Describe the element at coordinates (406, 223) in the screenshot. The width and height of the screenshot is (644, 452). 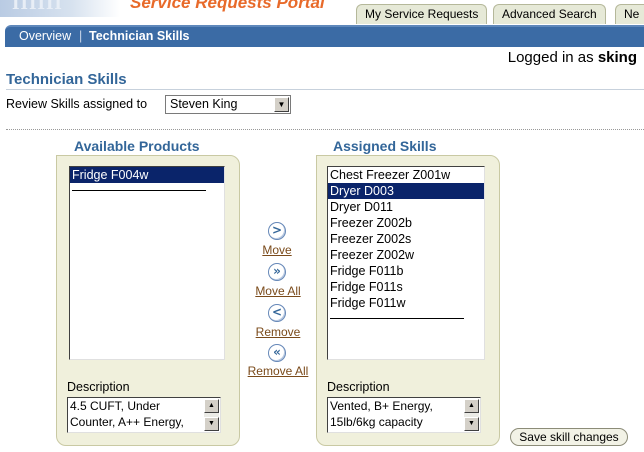
I see `list-item: Freezer Z002b` at that location.